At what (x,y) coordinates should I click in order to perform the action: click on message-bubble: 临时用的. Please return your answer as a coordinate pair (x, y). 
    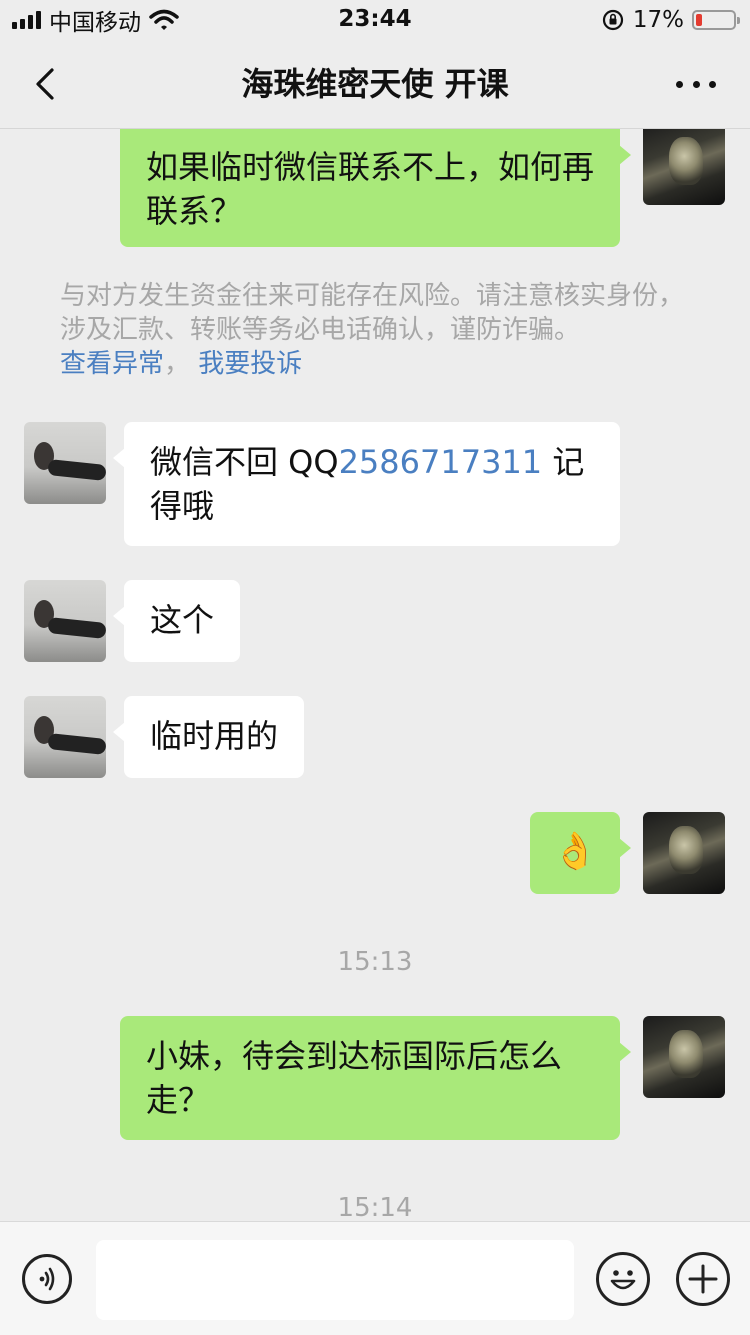
    Looking at the image, I should click on (208, 737).